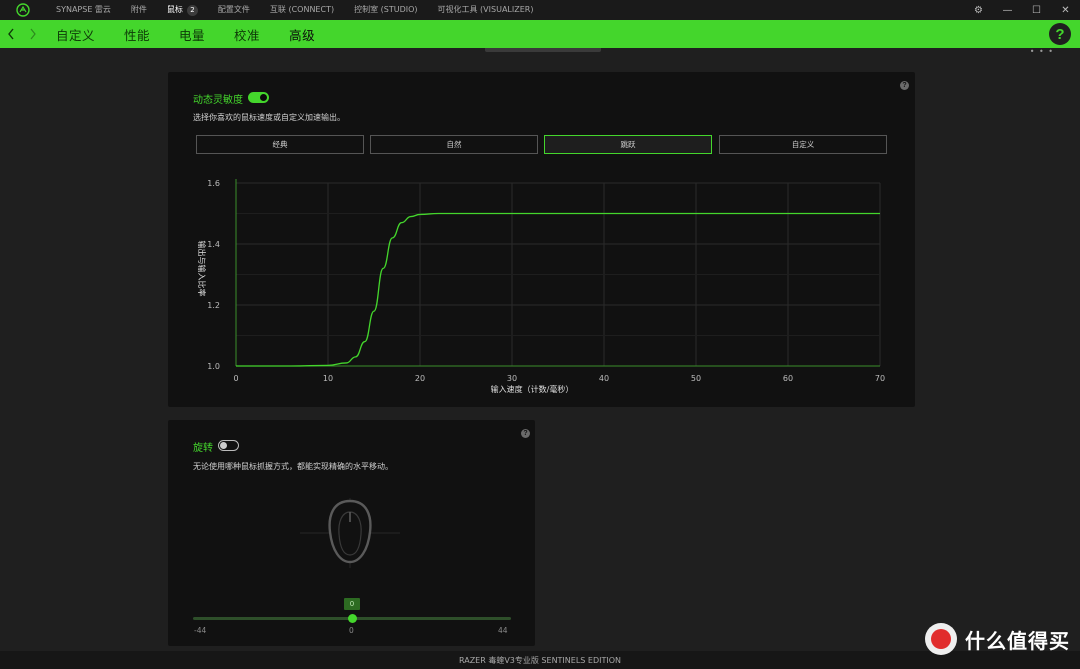  Describe the element at coordinates (1065, 10) in the screenshot. I see `close-icon: ✕` at that location.